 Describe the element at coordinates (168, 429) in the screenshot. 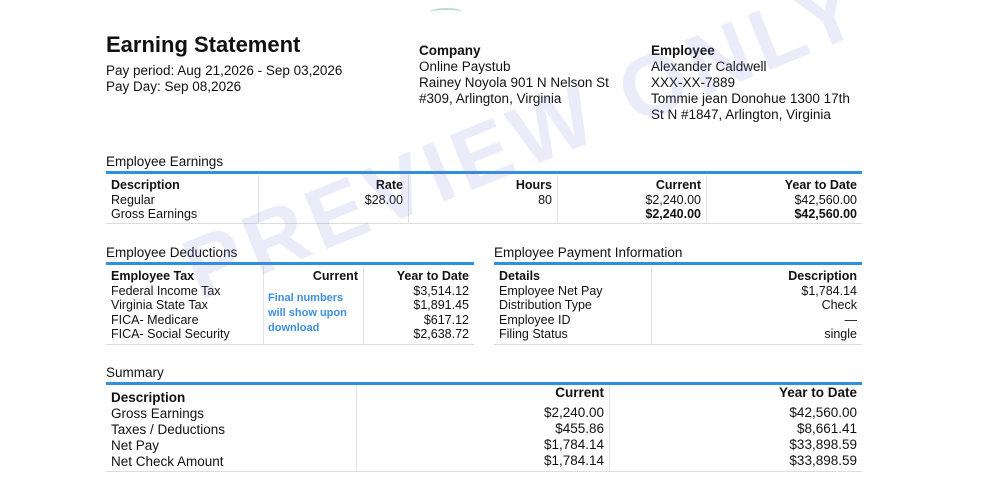

I see `summary-cell: Taxes / Deductions` at that location.